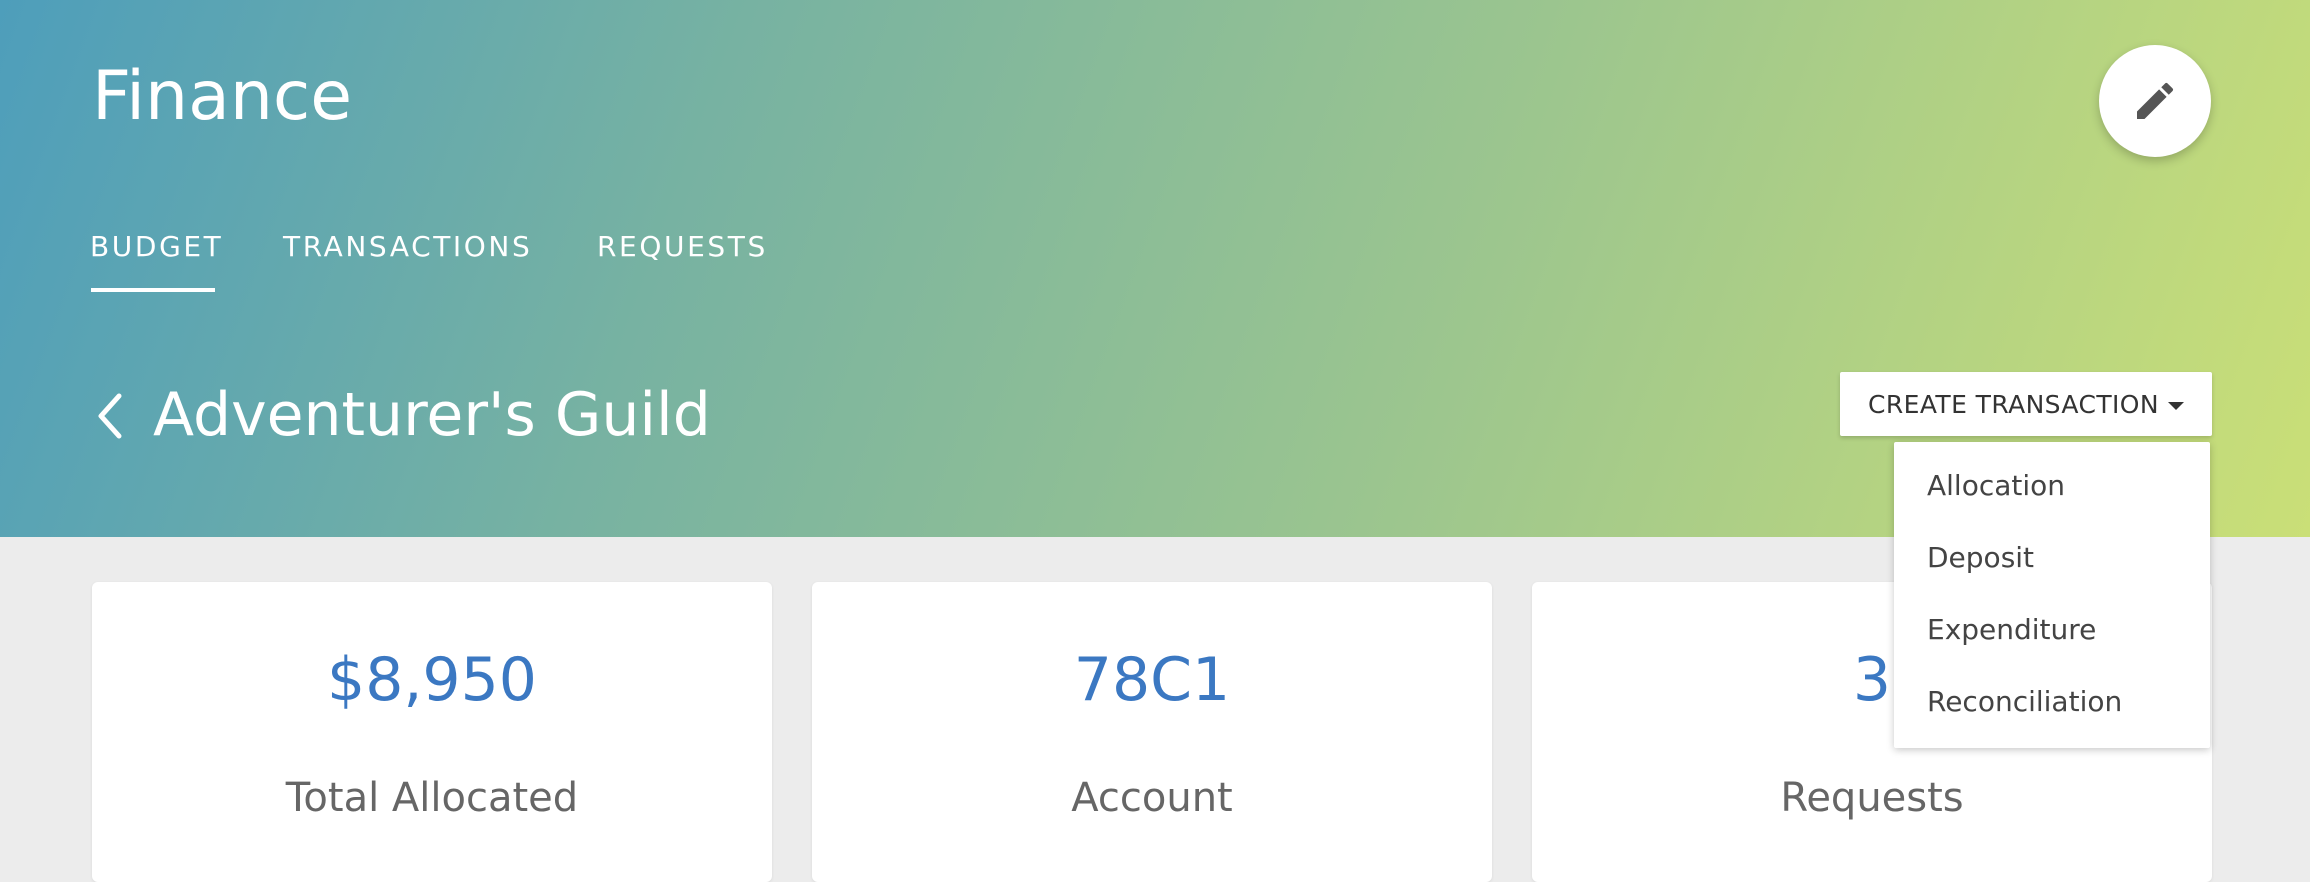 The width and height of the screenshot is (2310, 882). I want to click on caret-down-icon, so click(2175, 405).